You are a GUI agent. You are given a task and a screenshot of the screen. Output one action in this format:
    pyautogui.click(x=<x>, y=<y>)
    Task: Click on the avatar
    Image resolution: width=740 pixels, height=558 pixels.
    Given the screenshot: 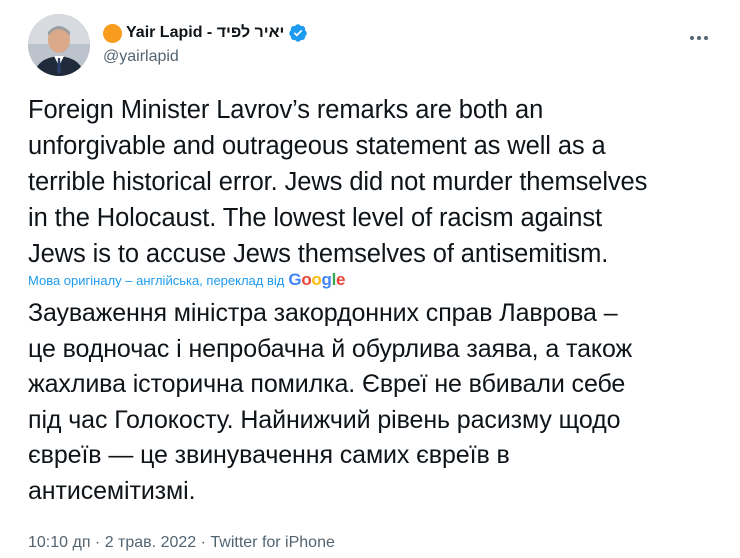 What is the action you would take?
    pyautogui.click(x=59, y=45)
    